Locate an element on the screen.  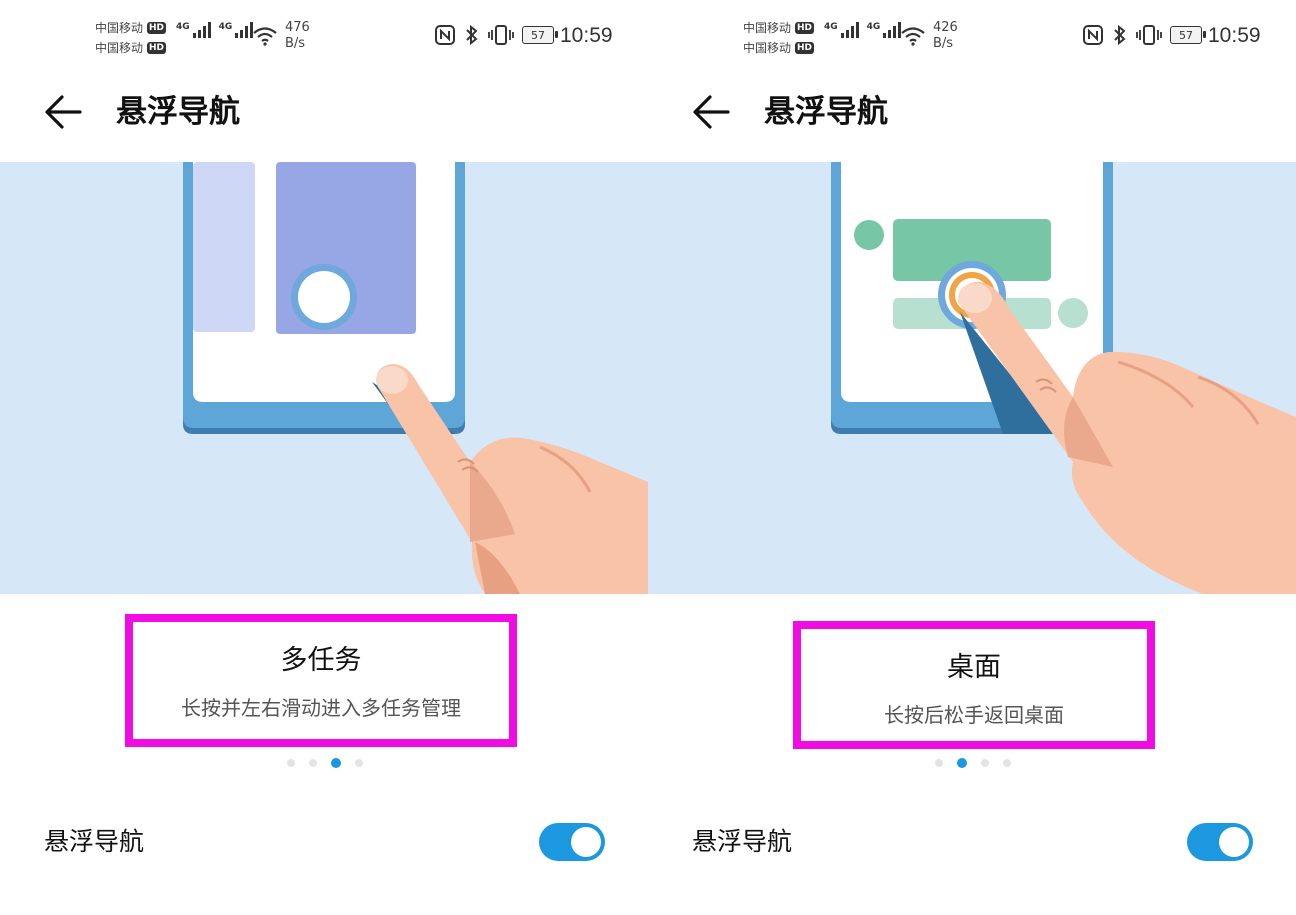
feature-card: 多任务 长按并左右滑动进入多任务管理 is located at coordinates (321, 680).